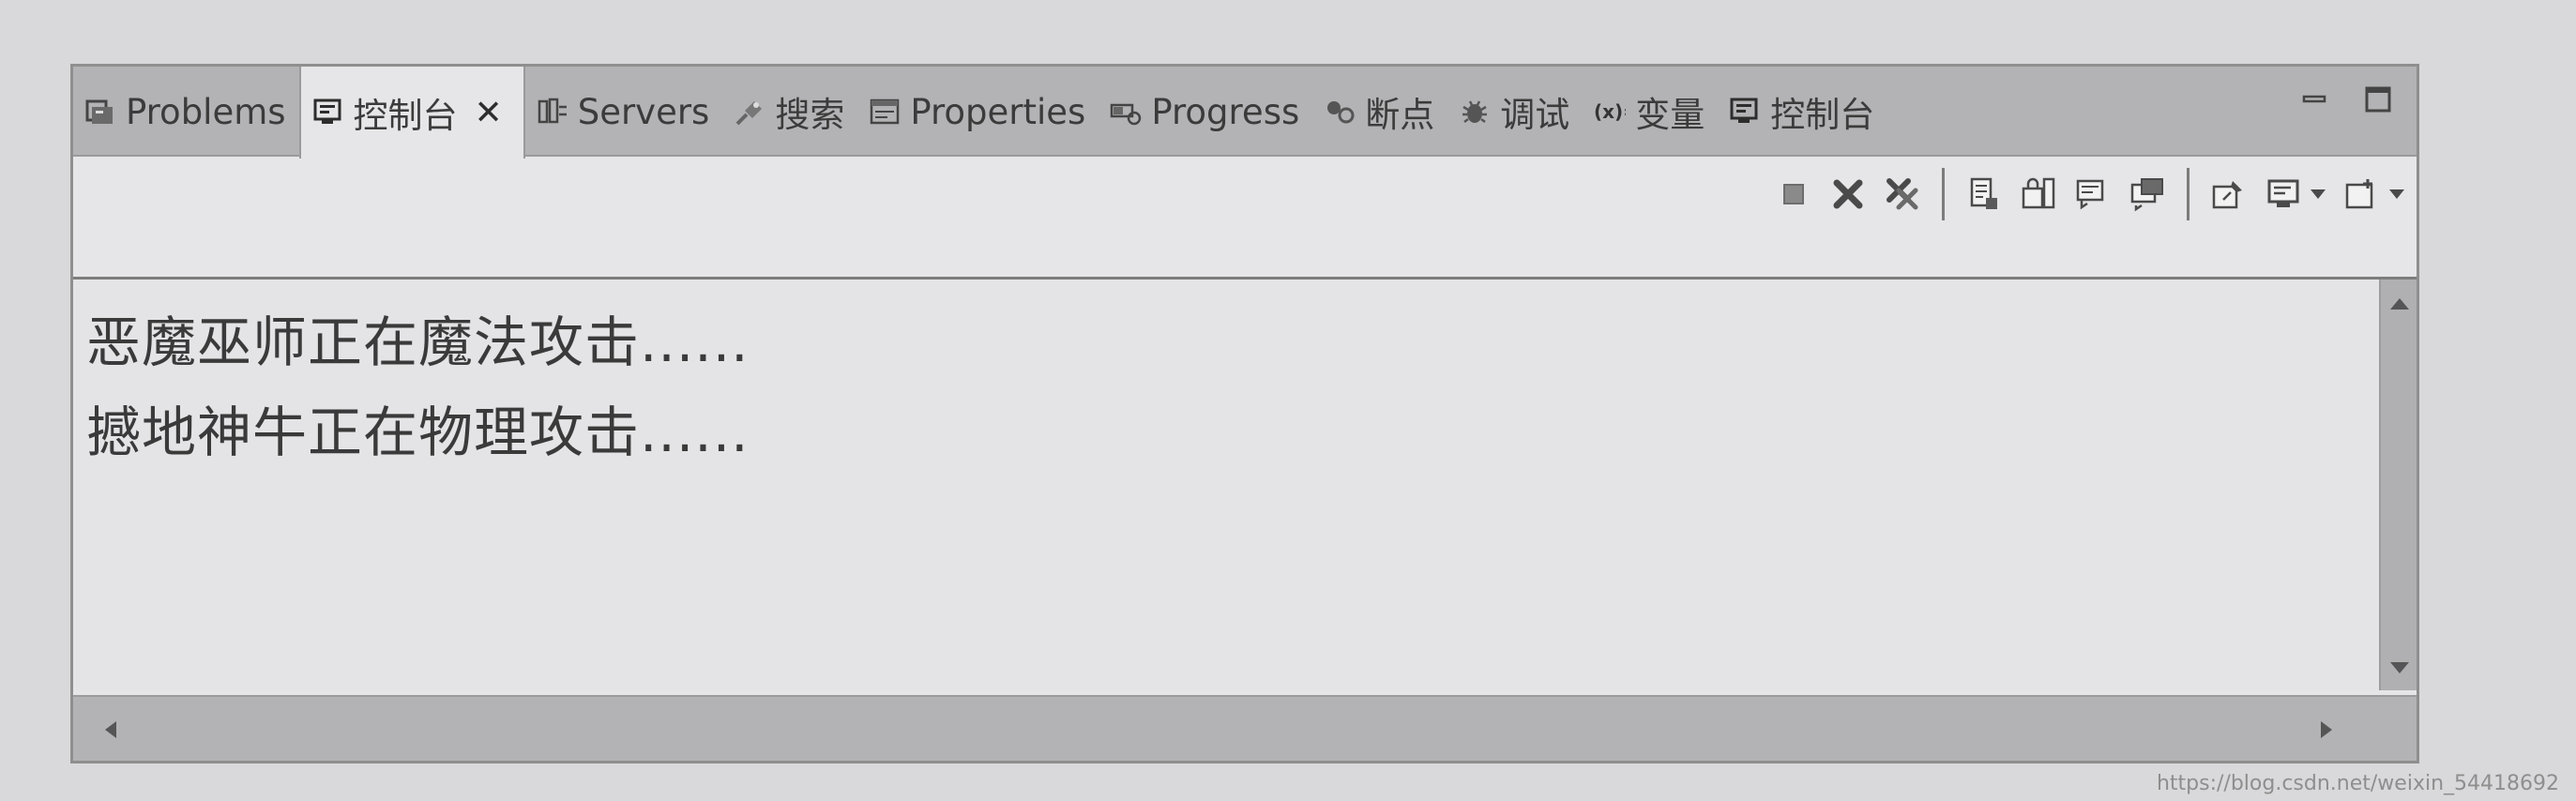 This screenshot has height=801, width=2576. I want to click on servers-icon, so click(552, 112).